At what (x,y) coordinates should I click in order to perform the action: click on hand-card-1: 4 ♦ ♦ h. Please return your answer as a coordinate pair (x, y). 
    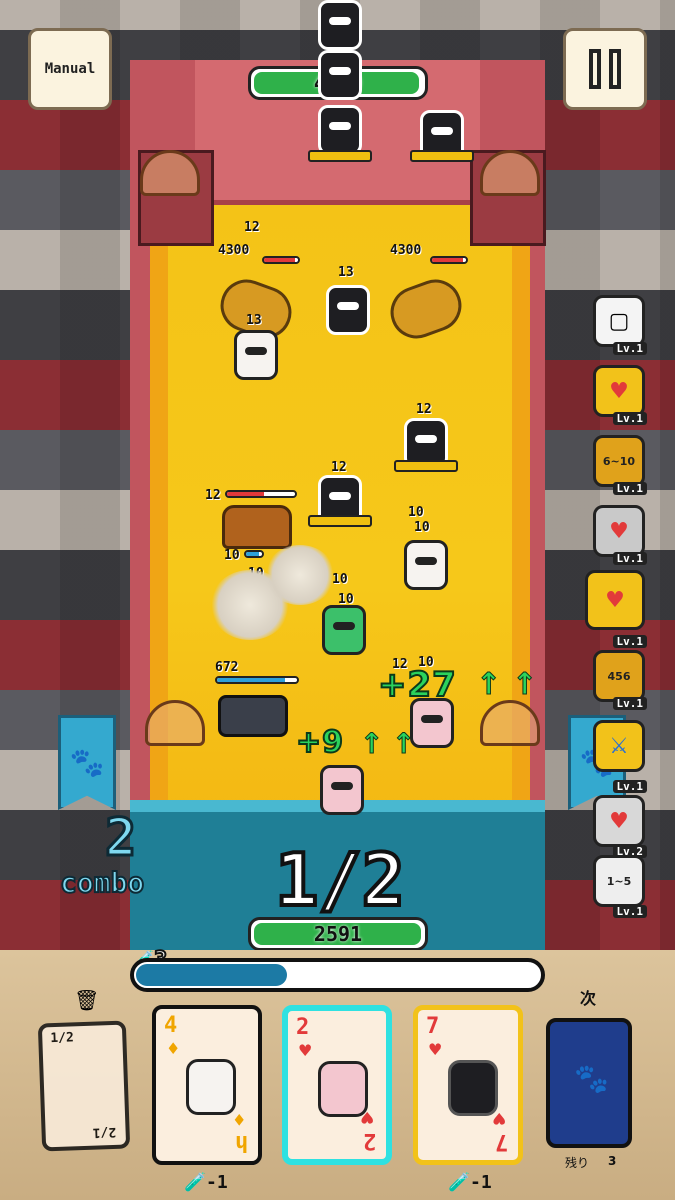
    Looking at the image, I should click on (207, 1085).